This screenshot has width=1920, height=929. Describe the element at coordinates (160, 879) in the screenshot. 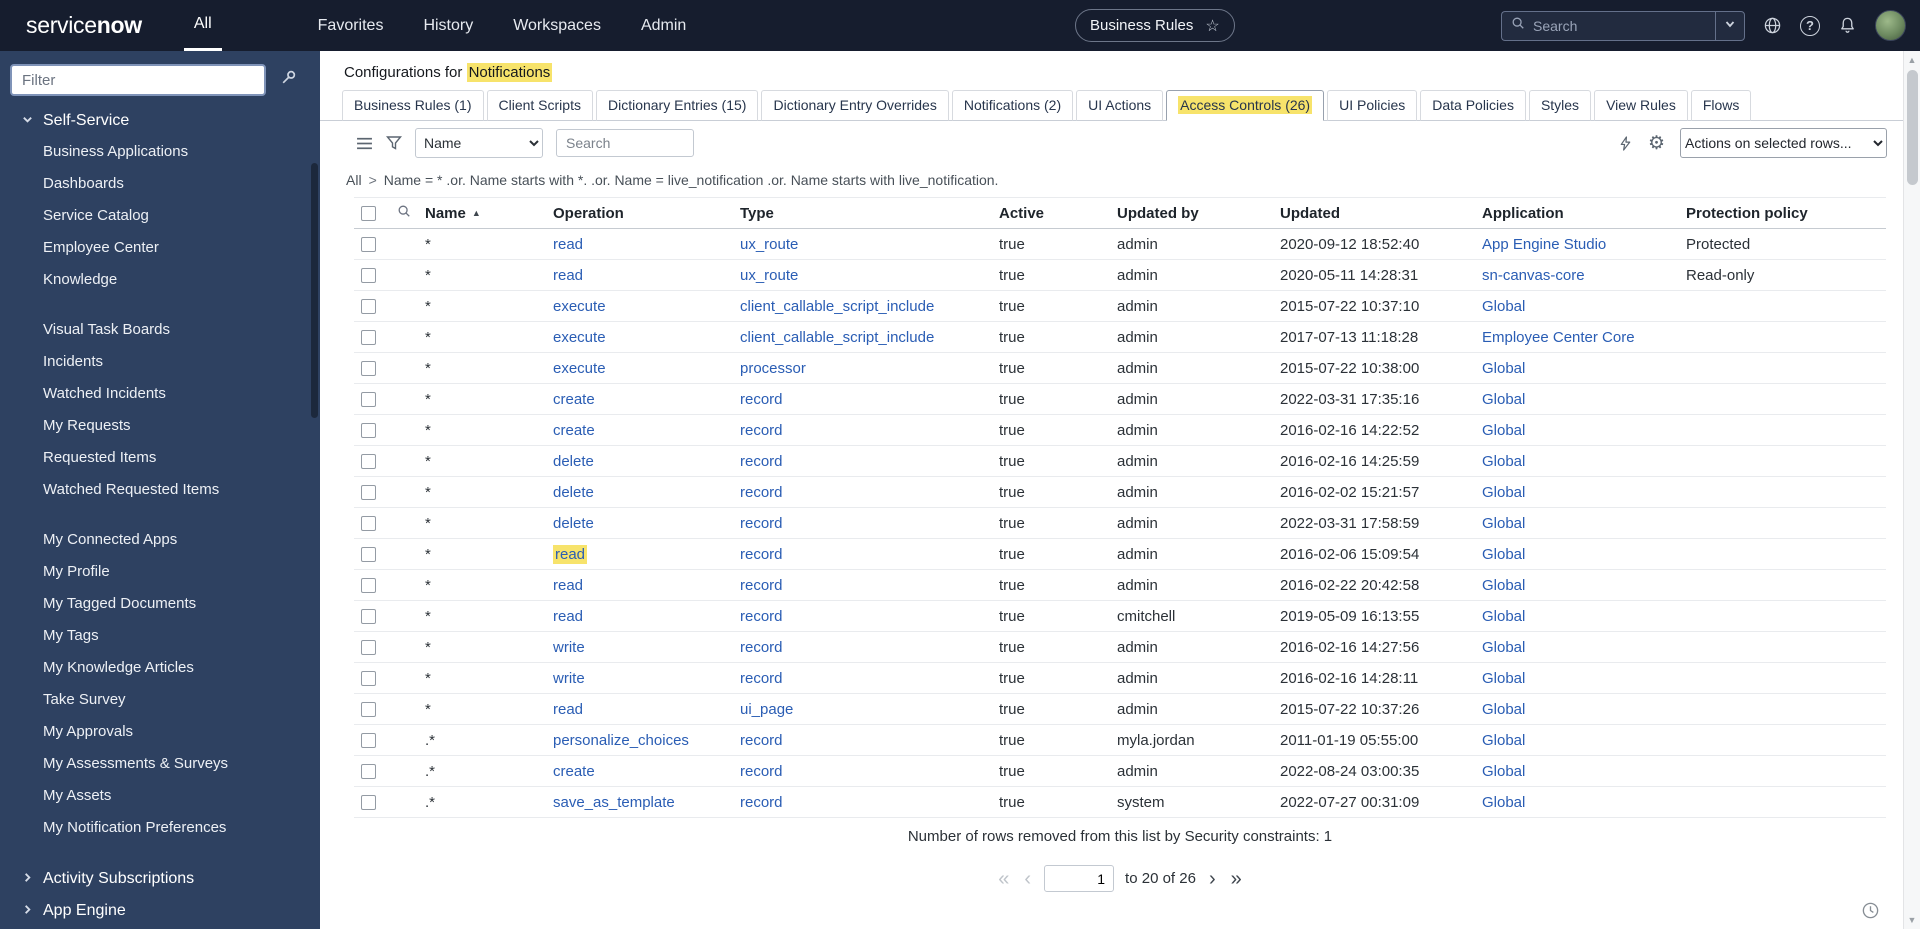

I see `sidebar-section-activity-subscriptions: Activity Subscriptions` at that location.